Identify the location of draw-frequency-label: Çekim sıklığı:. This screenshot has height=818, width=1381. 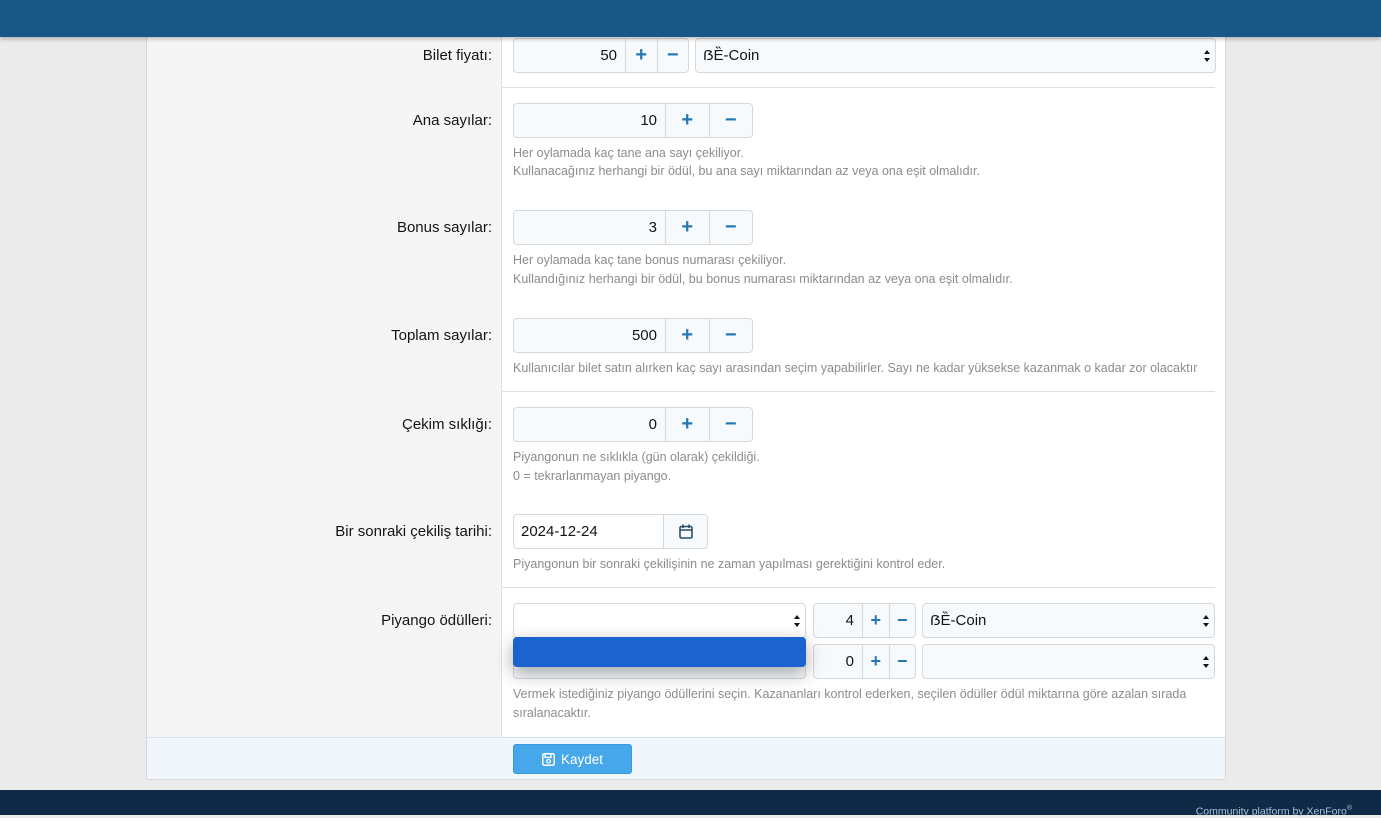
(446, 424).